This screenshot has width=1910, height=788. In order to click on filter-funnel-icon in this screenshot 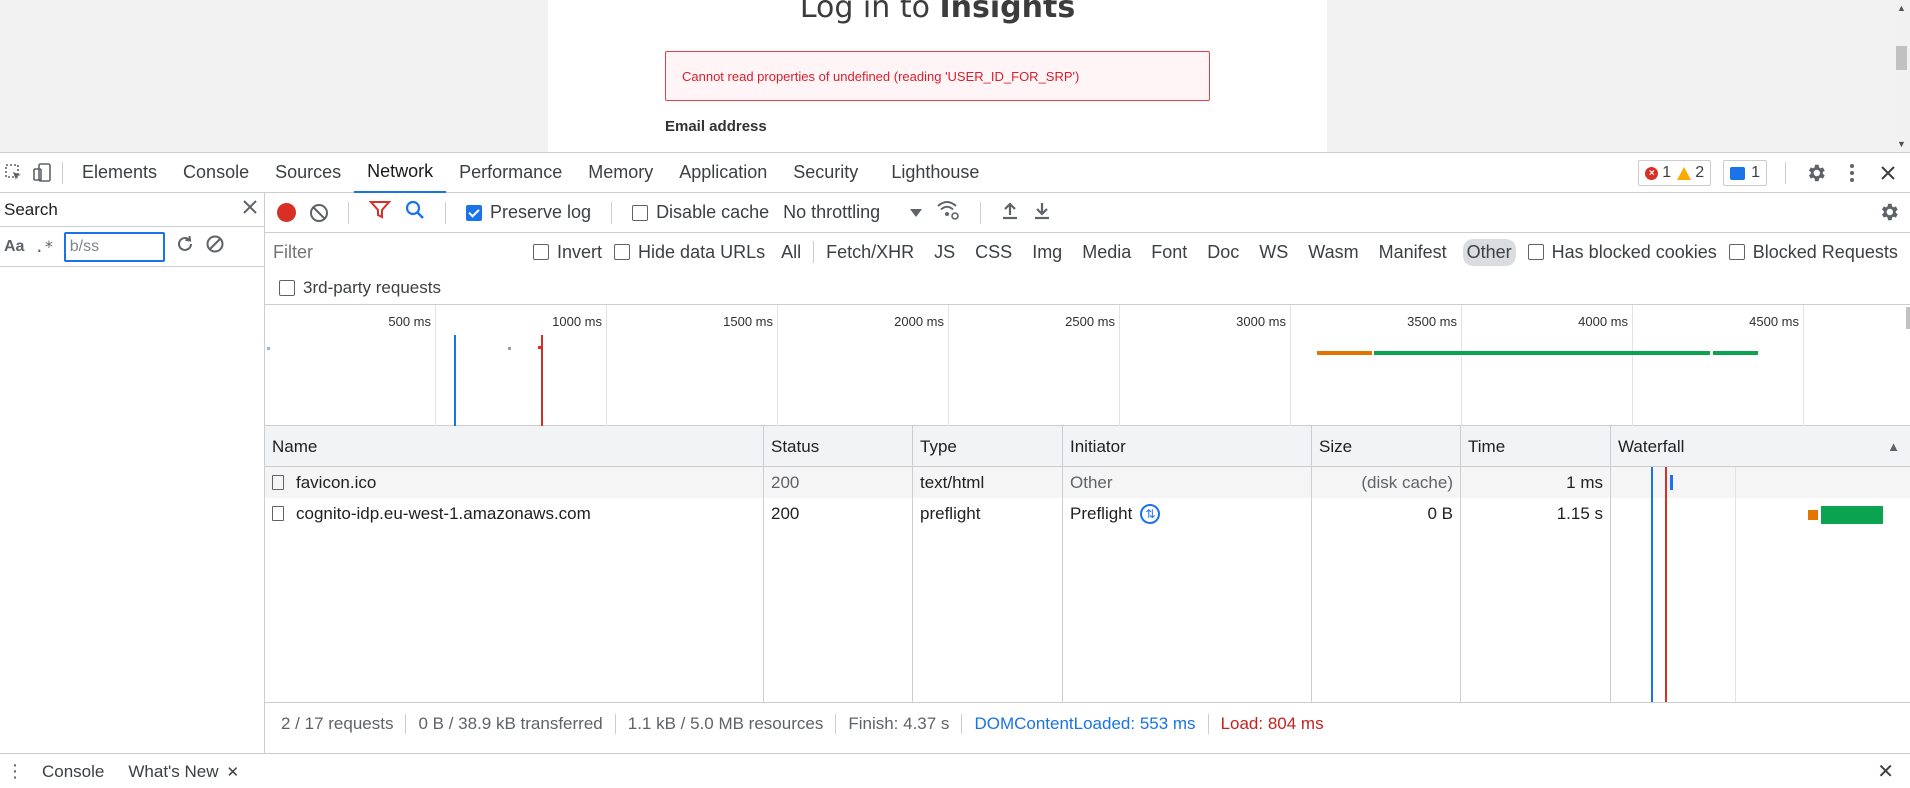, I will do `click(380, 212)`.